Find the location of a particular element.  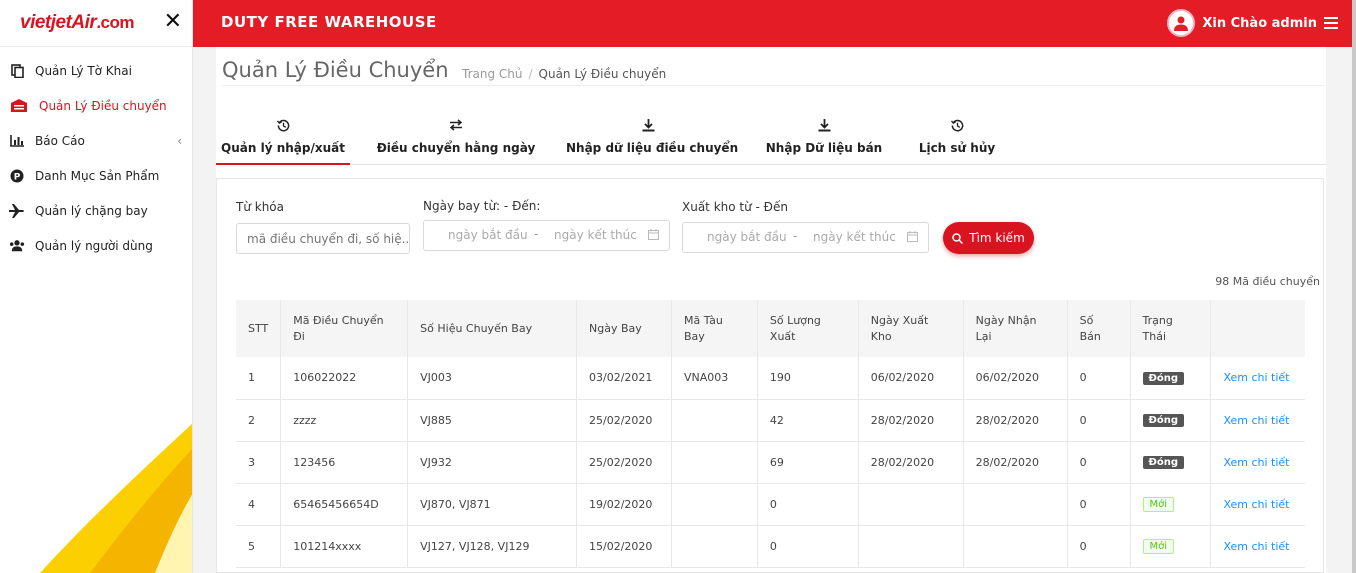

search-button: Tìm kiếm is located at coordinates (988, 238).